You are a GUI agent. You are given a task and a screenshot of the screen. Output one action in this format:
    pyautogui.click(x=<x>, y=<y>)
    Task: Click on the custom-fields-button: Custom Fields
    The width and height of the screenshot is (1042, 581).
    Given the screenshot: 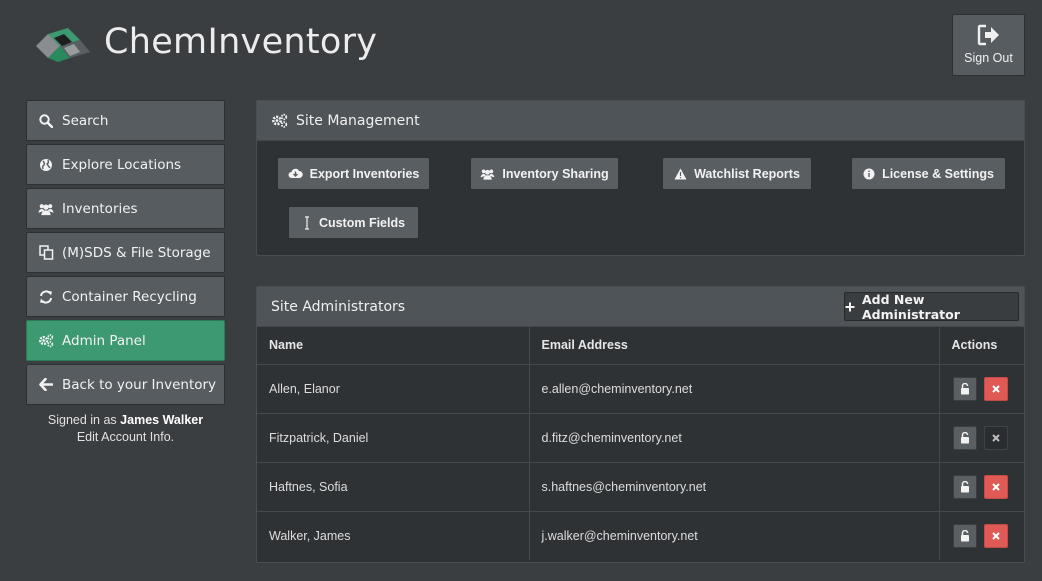 What is the action you would take?
    pyautogui.click(x=353, y=222)
    